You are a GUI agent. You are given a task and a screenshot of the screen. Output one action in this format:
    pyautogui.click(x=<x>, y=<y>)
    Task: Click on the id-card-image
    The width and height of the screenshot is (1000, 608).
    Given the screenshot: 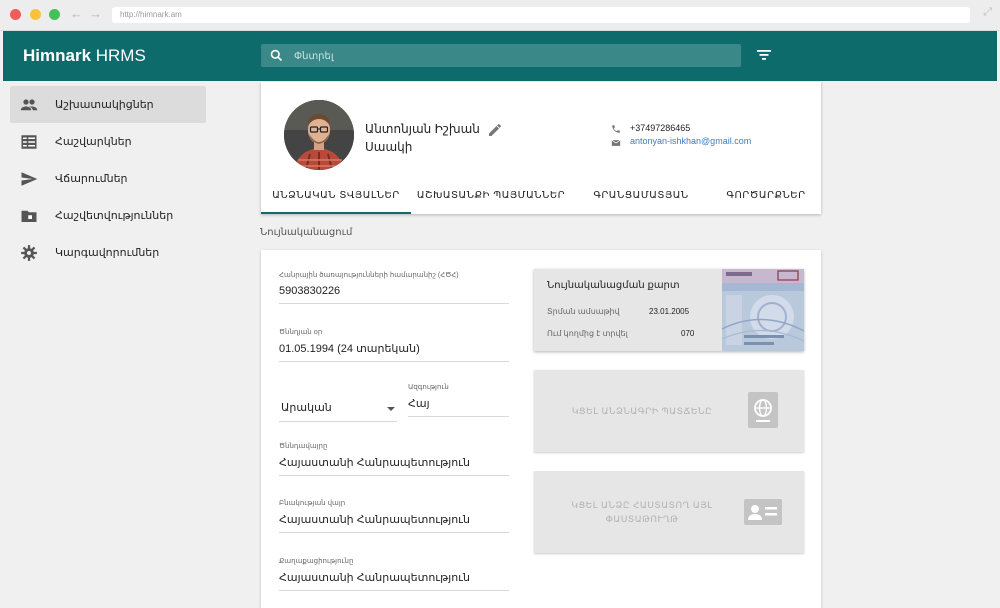 What is the action you would take?
    pyautogui.click(x=763, y=310)
    